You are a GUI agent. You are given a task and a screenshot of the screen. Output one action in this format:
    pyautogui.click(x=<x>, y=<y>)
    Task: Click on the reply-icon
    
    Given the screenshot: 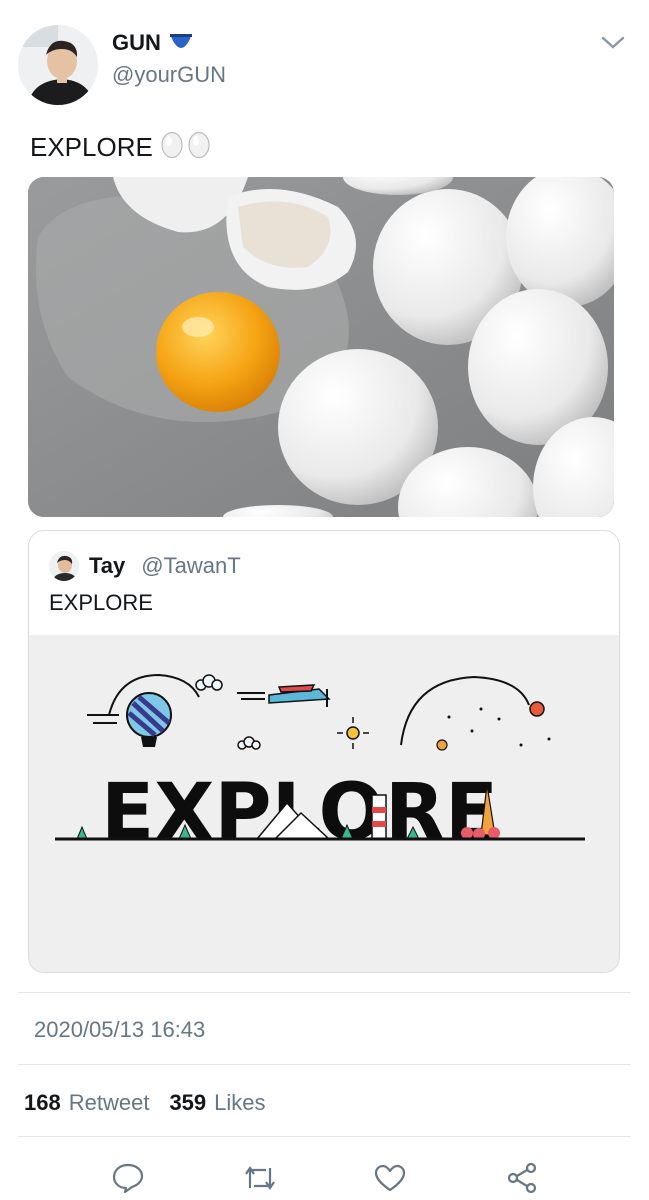 What is the action you would take?
    pyautogui.click(x=128, y=1178)
    